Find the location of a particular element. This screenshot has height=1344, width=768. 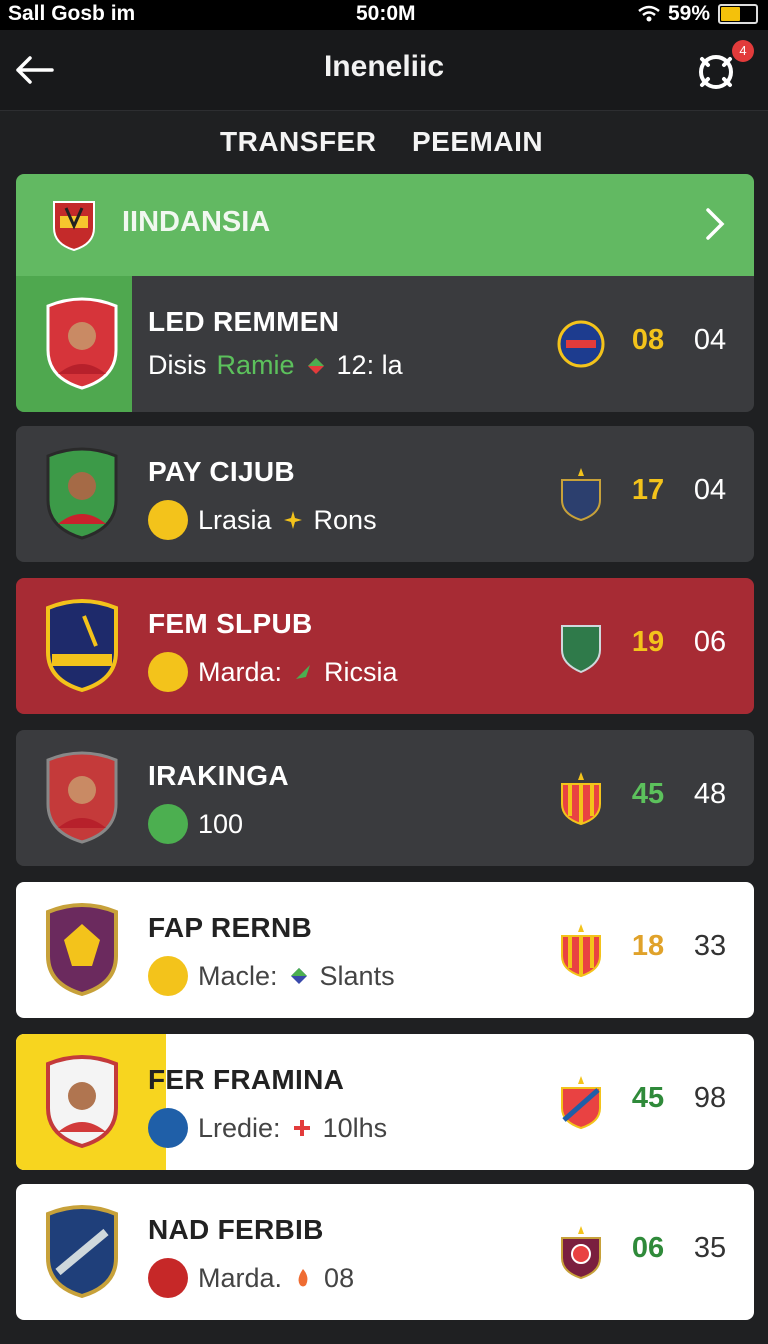

player-name: LED REMMEN is located at coordinates (244, 321).